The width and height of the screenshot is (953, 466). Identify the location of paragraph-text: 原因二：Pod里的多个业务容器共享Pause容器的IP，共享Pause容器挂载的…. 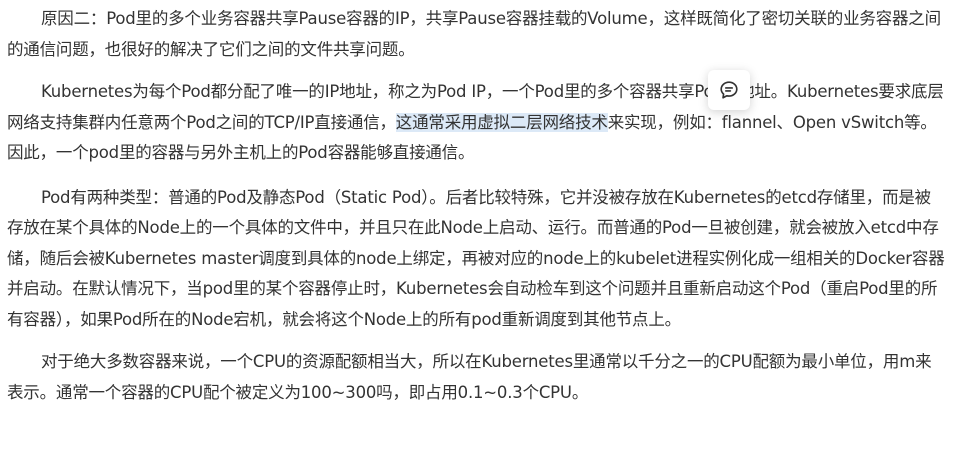
(474, 34).